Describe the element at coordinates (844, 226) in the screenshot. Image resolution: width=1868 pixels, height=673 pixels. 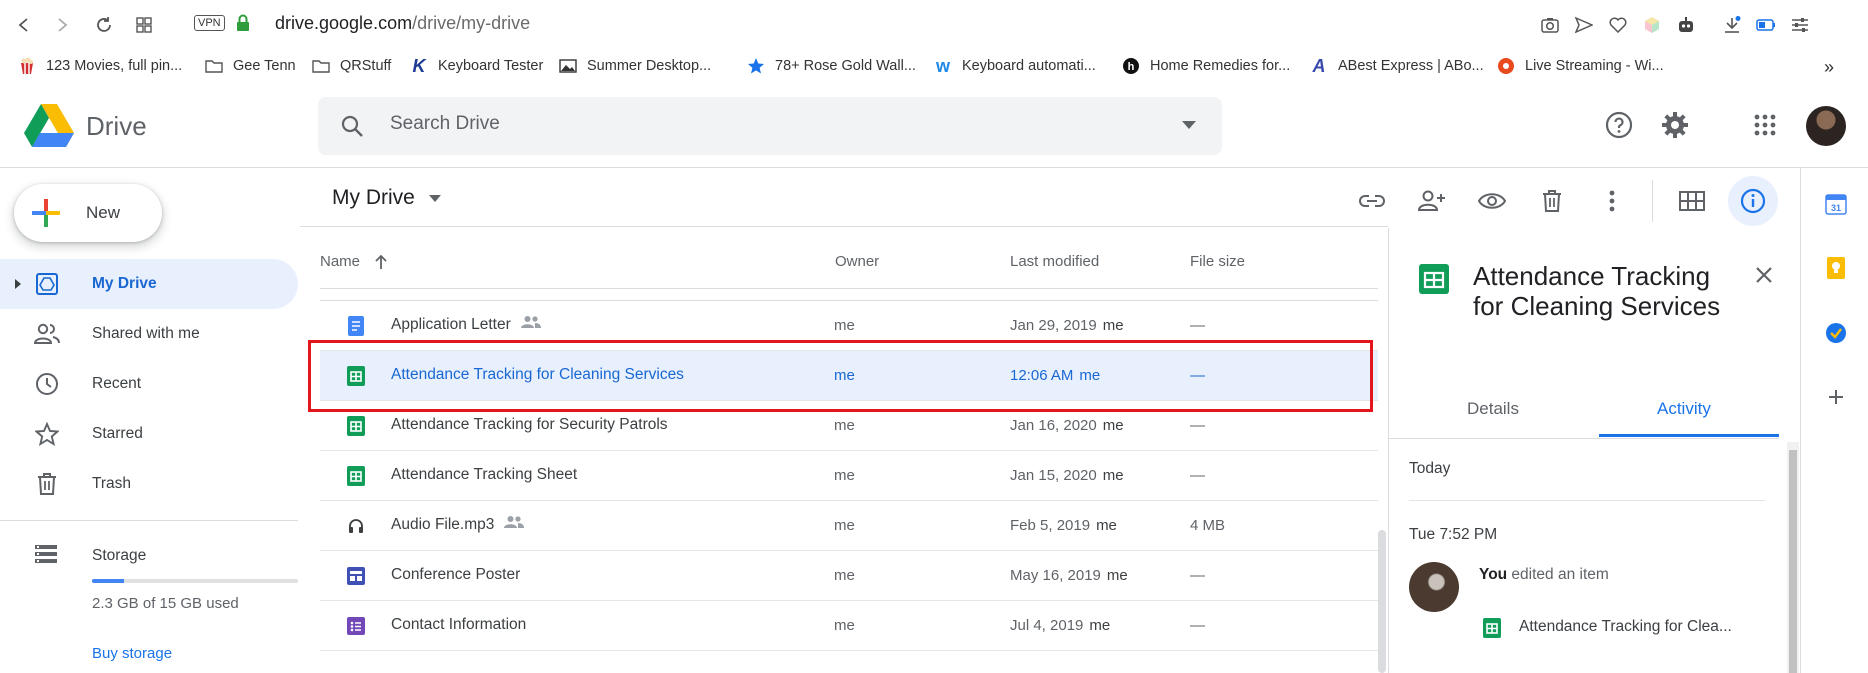
I see `main-divider` at that location.